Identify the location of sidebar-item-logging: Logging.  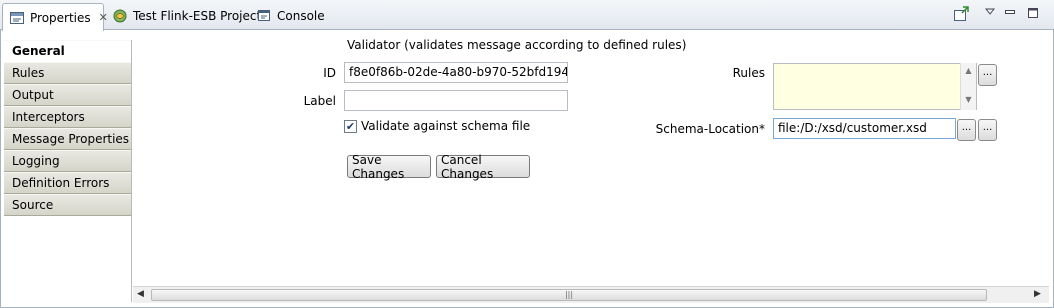
(67, 161).